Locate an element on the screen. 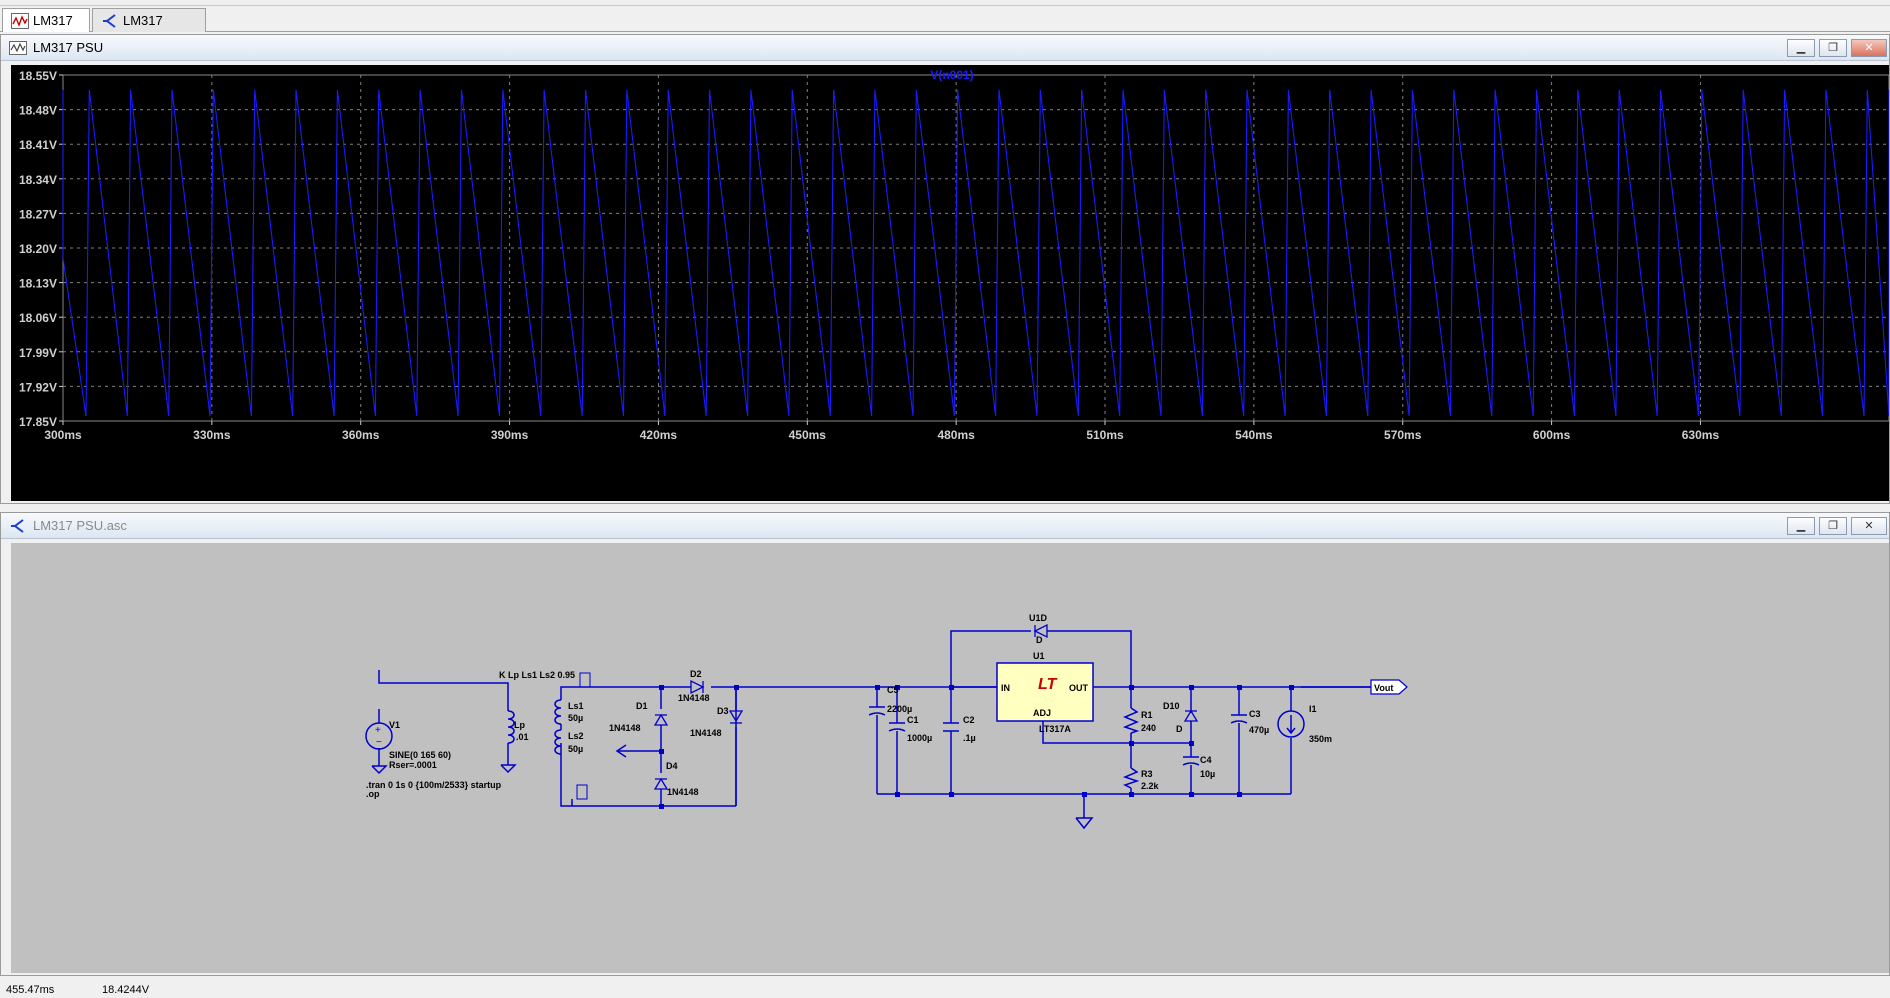  x-tick-label: 450ms is located at coordinates (808, 435).